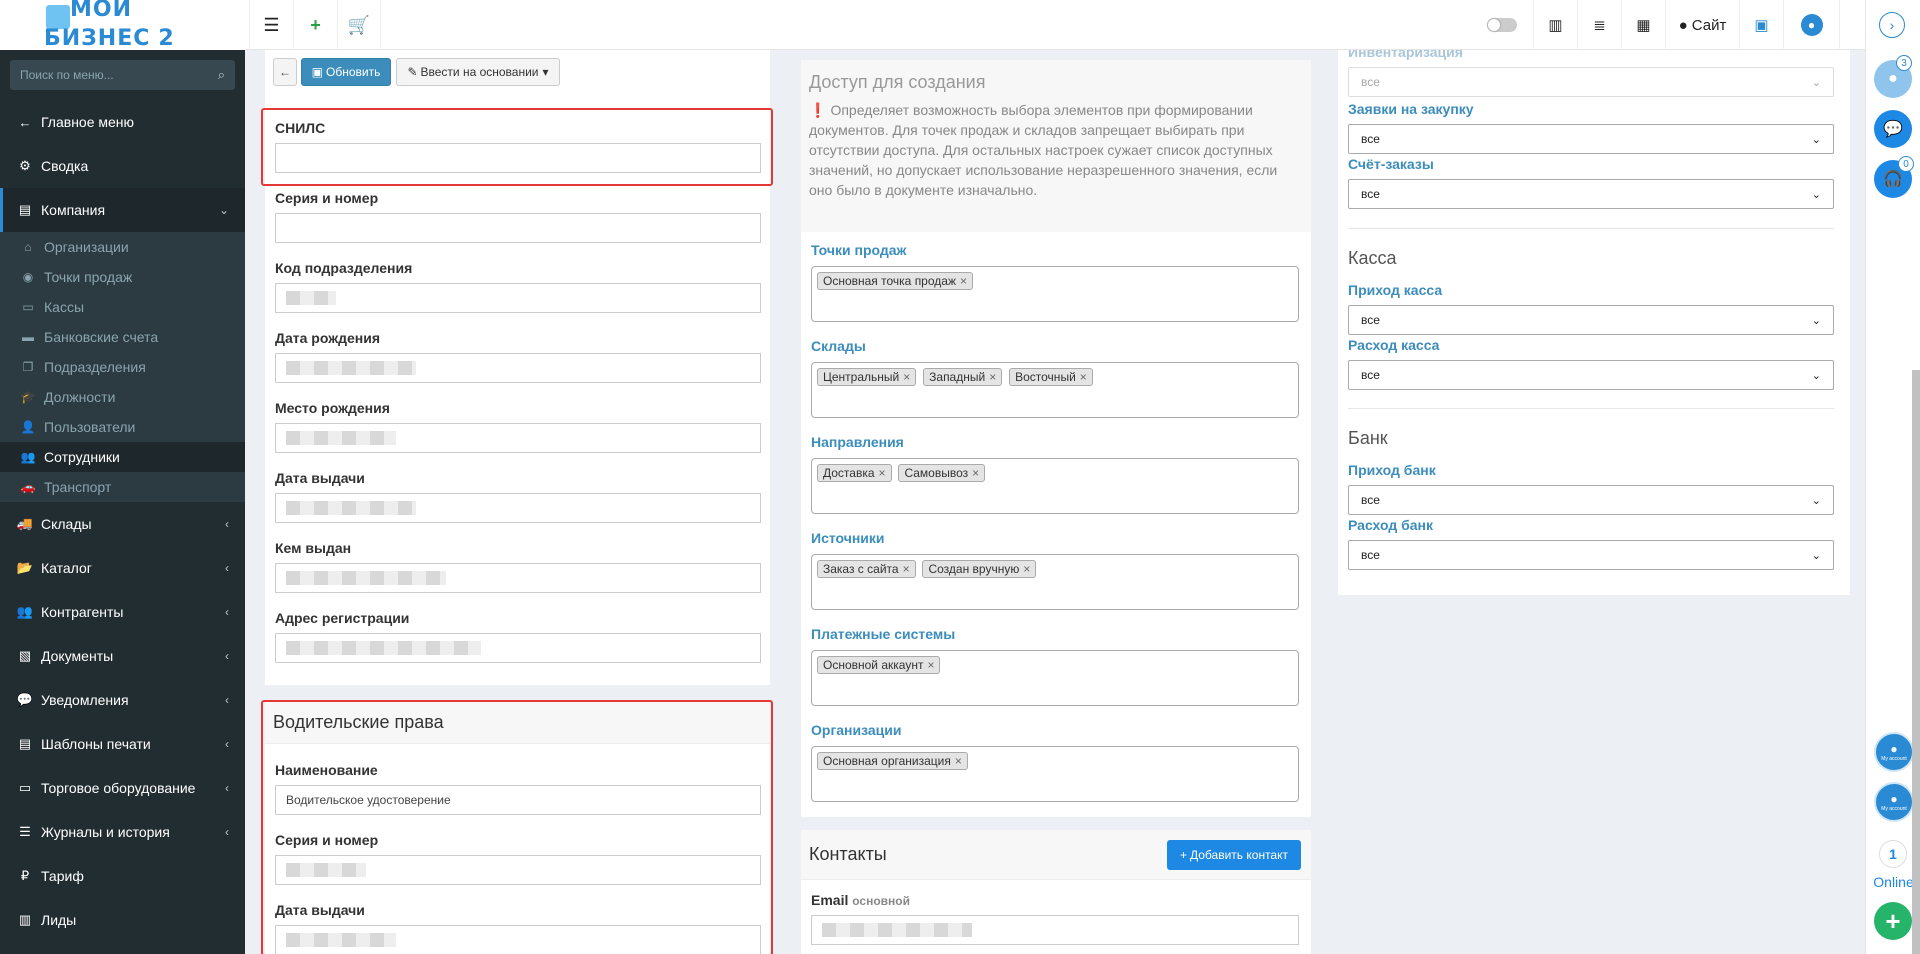 The width and height of the screenshot is (1920, 954). Describe the element at coordinates (518, 939) in the screenshot. I see `license-issue-date-input` at that location.